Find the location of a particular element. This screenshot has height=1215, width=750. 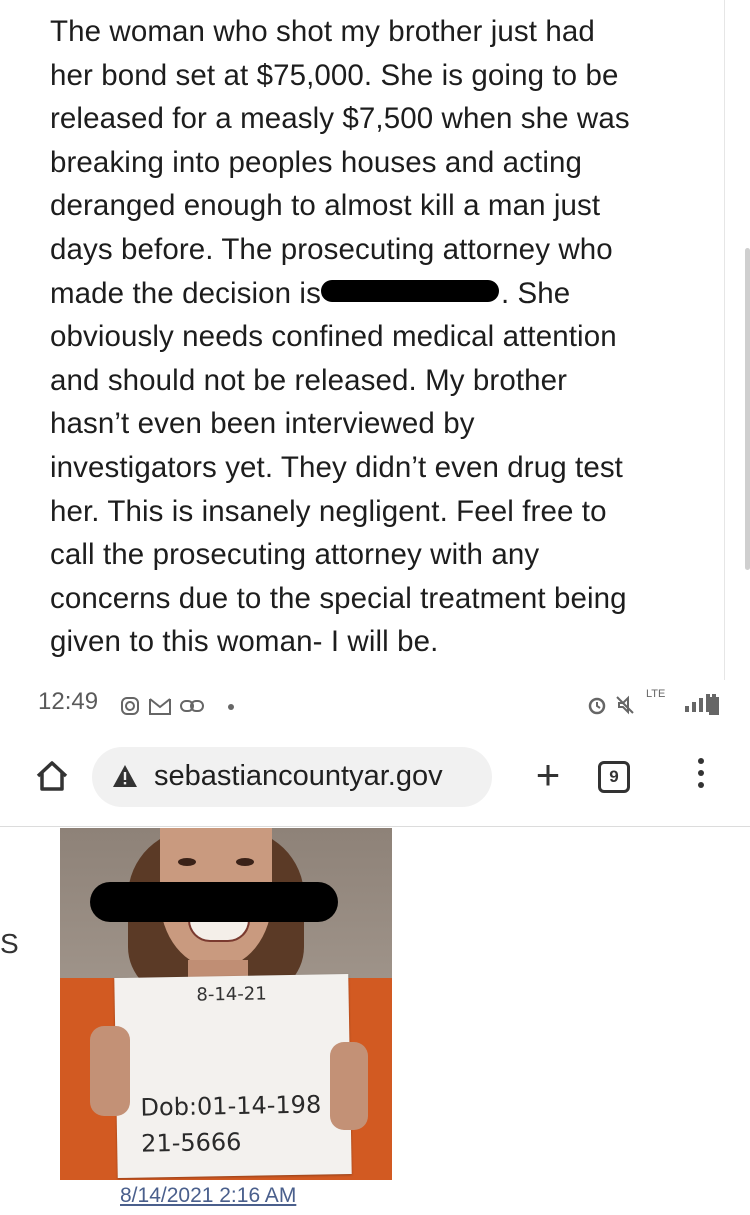

post-line: hasn’t even been interviewed by is located at coordinates (262, 424).